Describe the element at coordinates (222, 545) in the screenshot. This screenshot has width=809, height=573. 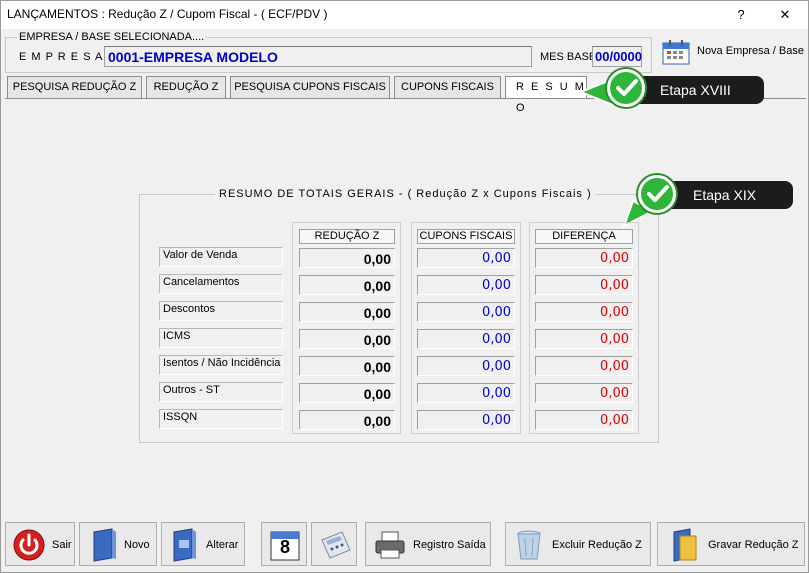
I see `alterar-label: Alterar` at that location.